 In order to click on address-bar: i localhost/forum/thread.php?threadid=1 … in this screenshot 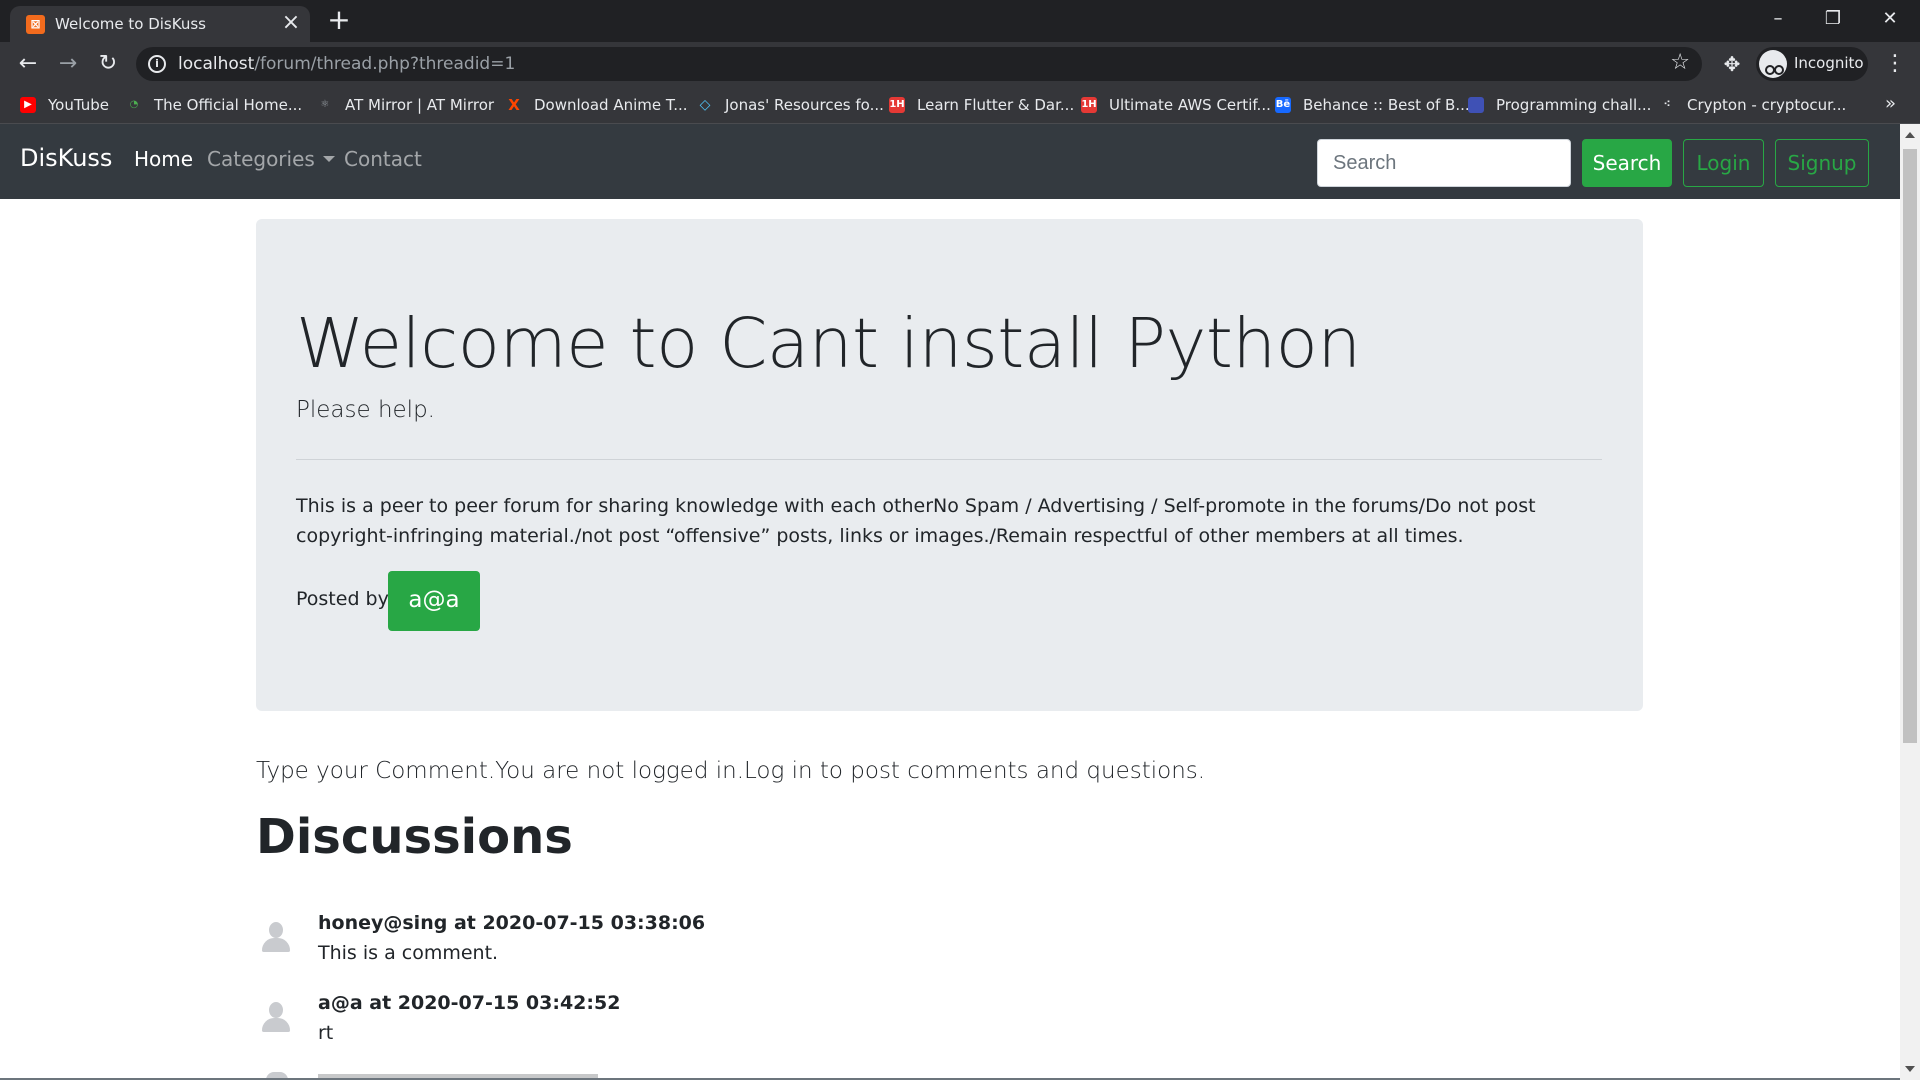, I will do `click(919, 64)`.